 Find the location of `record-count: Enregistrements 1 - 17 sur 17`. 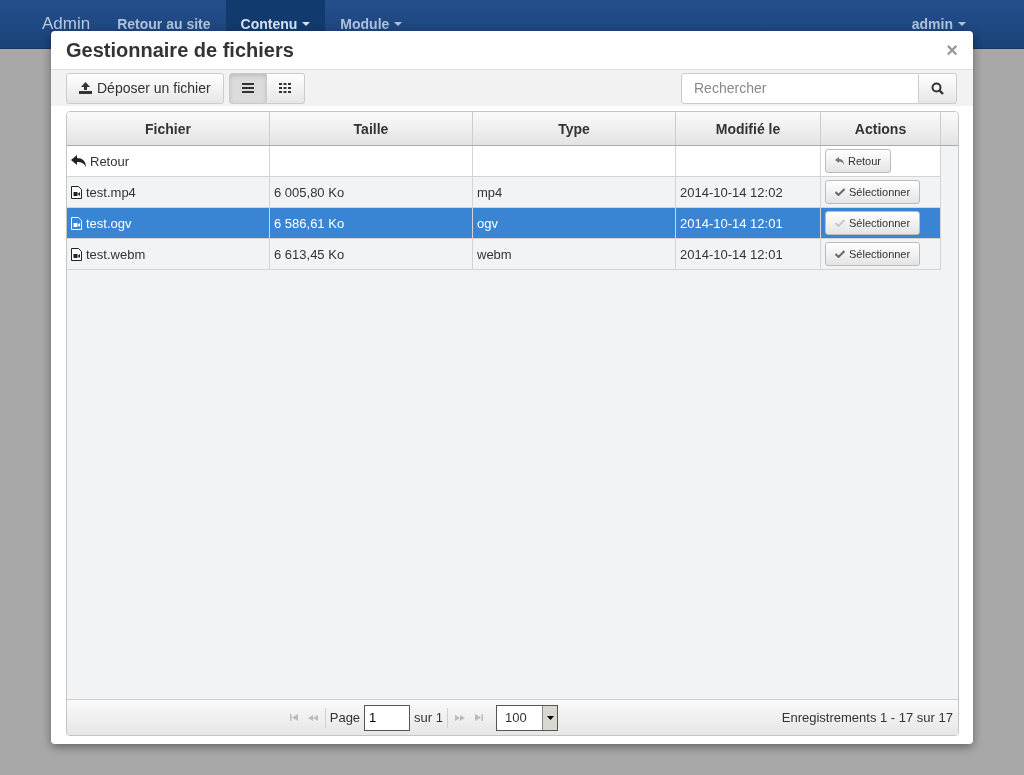

record-count: Enregistrements 1 - 17 sur 17 is located at coordinates (867, 717).